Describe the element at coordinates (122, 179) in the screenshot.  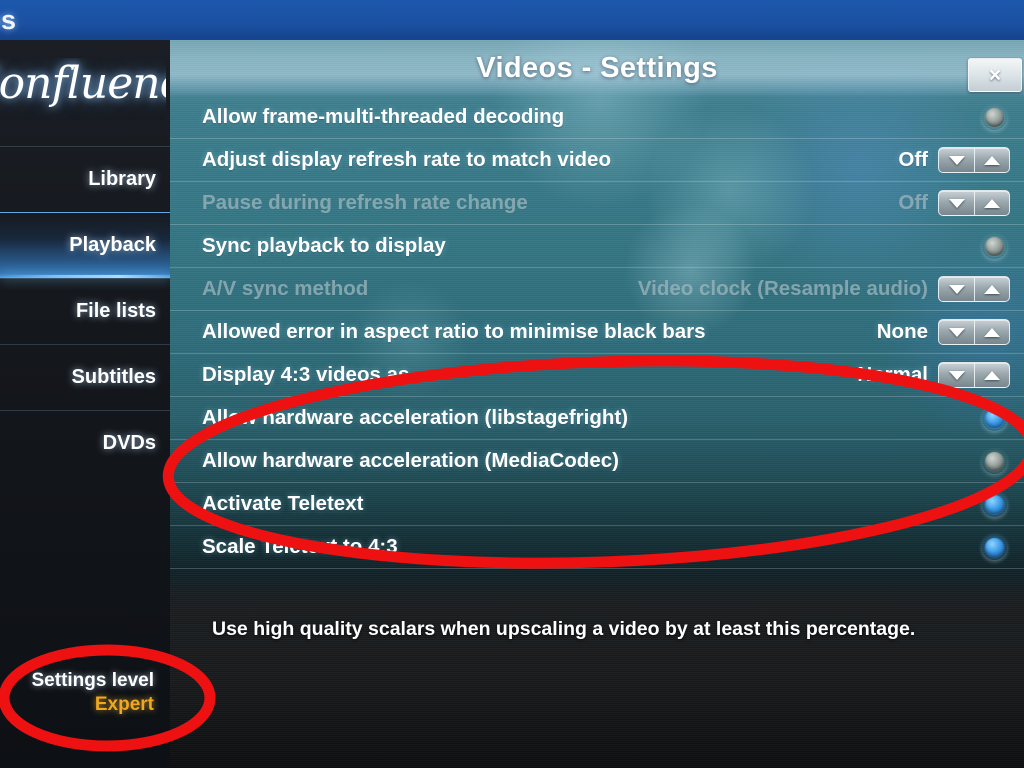
I see `sidebar-item-label: Library` at that location.